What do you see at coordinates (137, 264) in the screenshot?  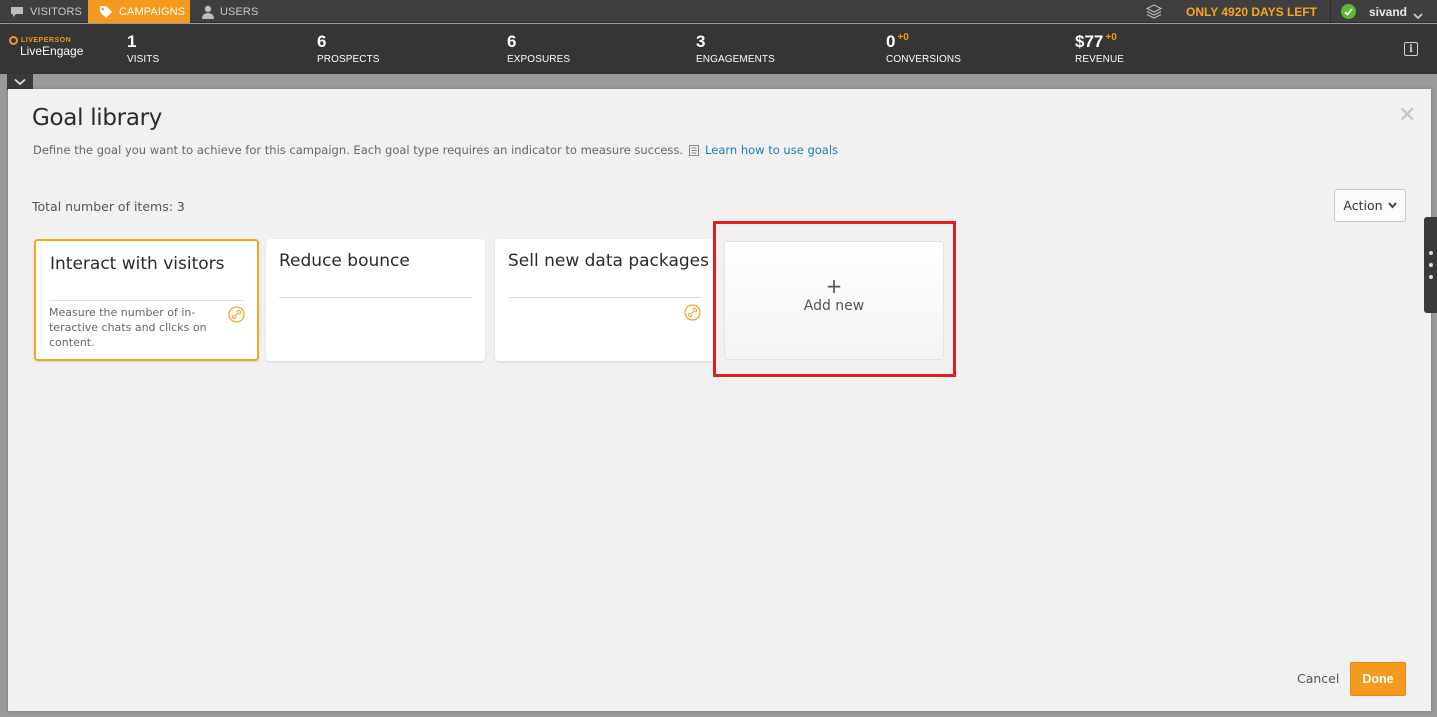 I see `goal-card-title: Interact with visitors` at bounding box center [137, 264].